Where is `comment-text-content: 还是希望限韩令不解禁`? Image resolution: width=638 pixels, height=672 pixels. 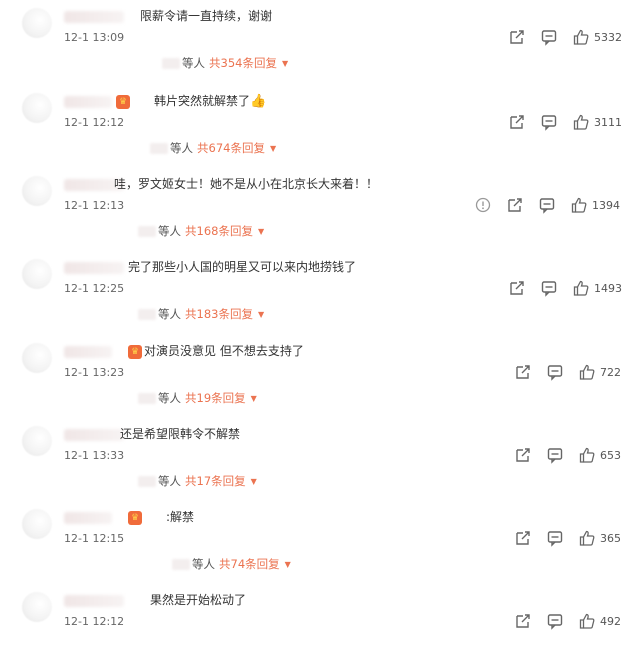
comment-text-content: 还是希望限韩令不解禁 is located at coordinates (180, 434).